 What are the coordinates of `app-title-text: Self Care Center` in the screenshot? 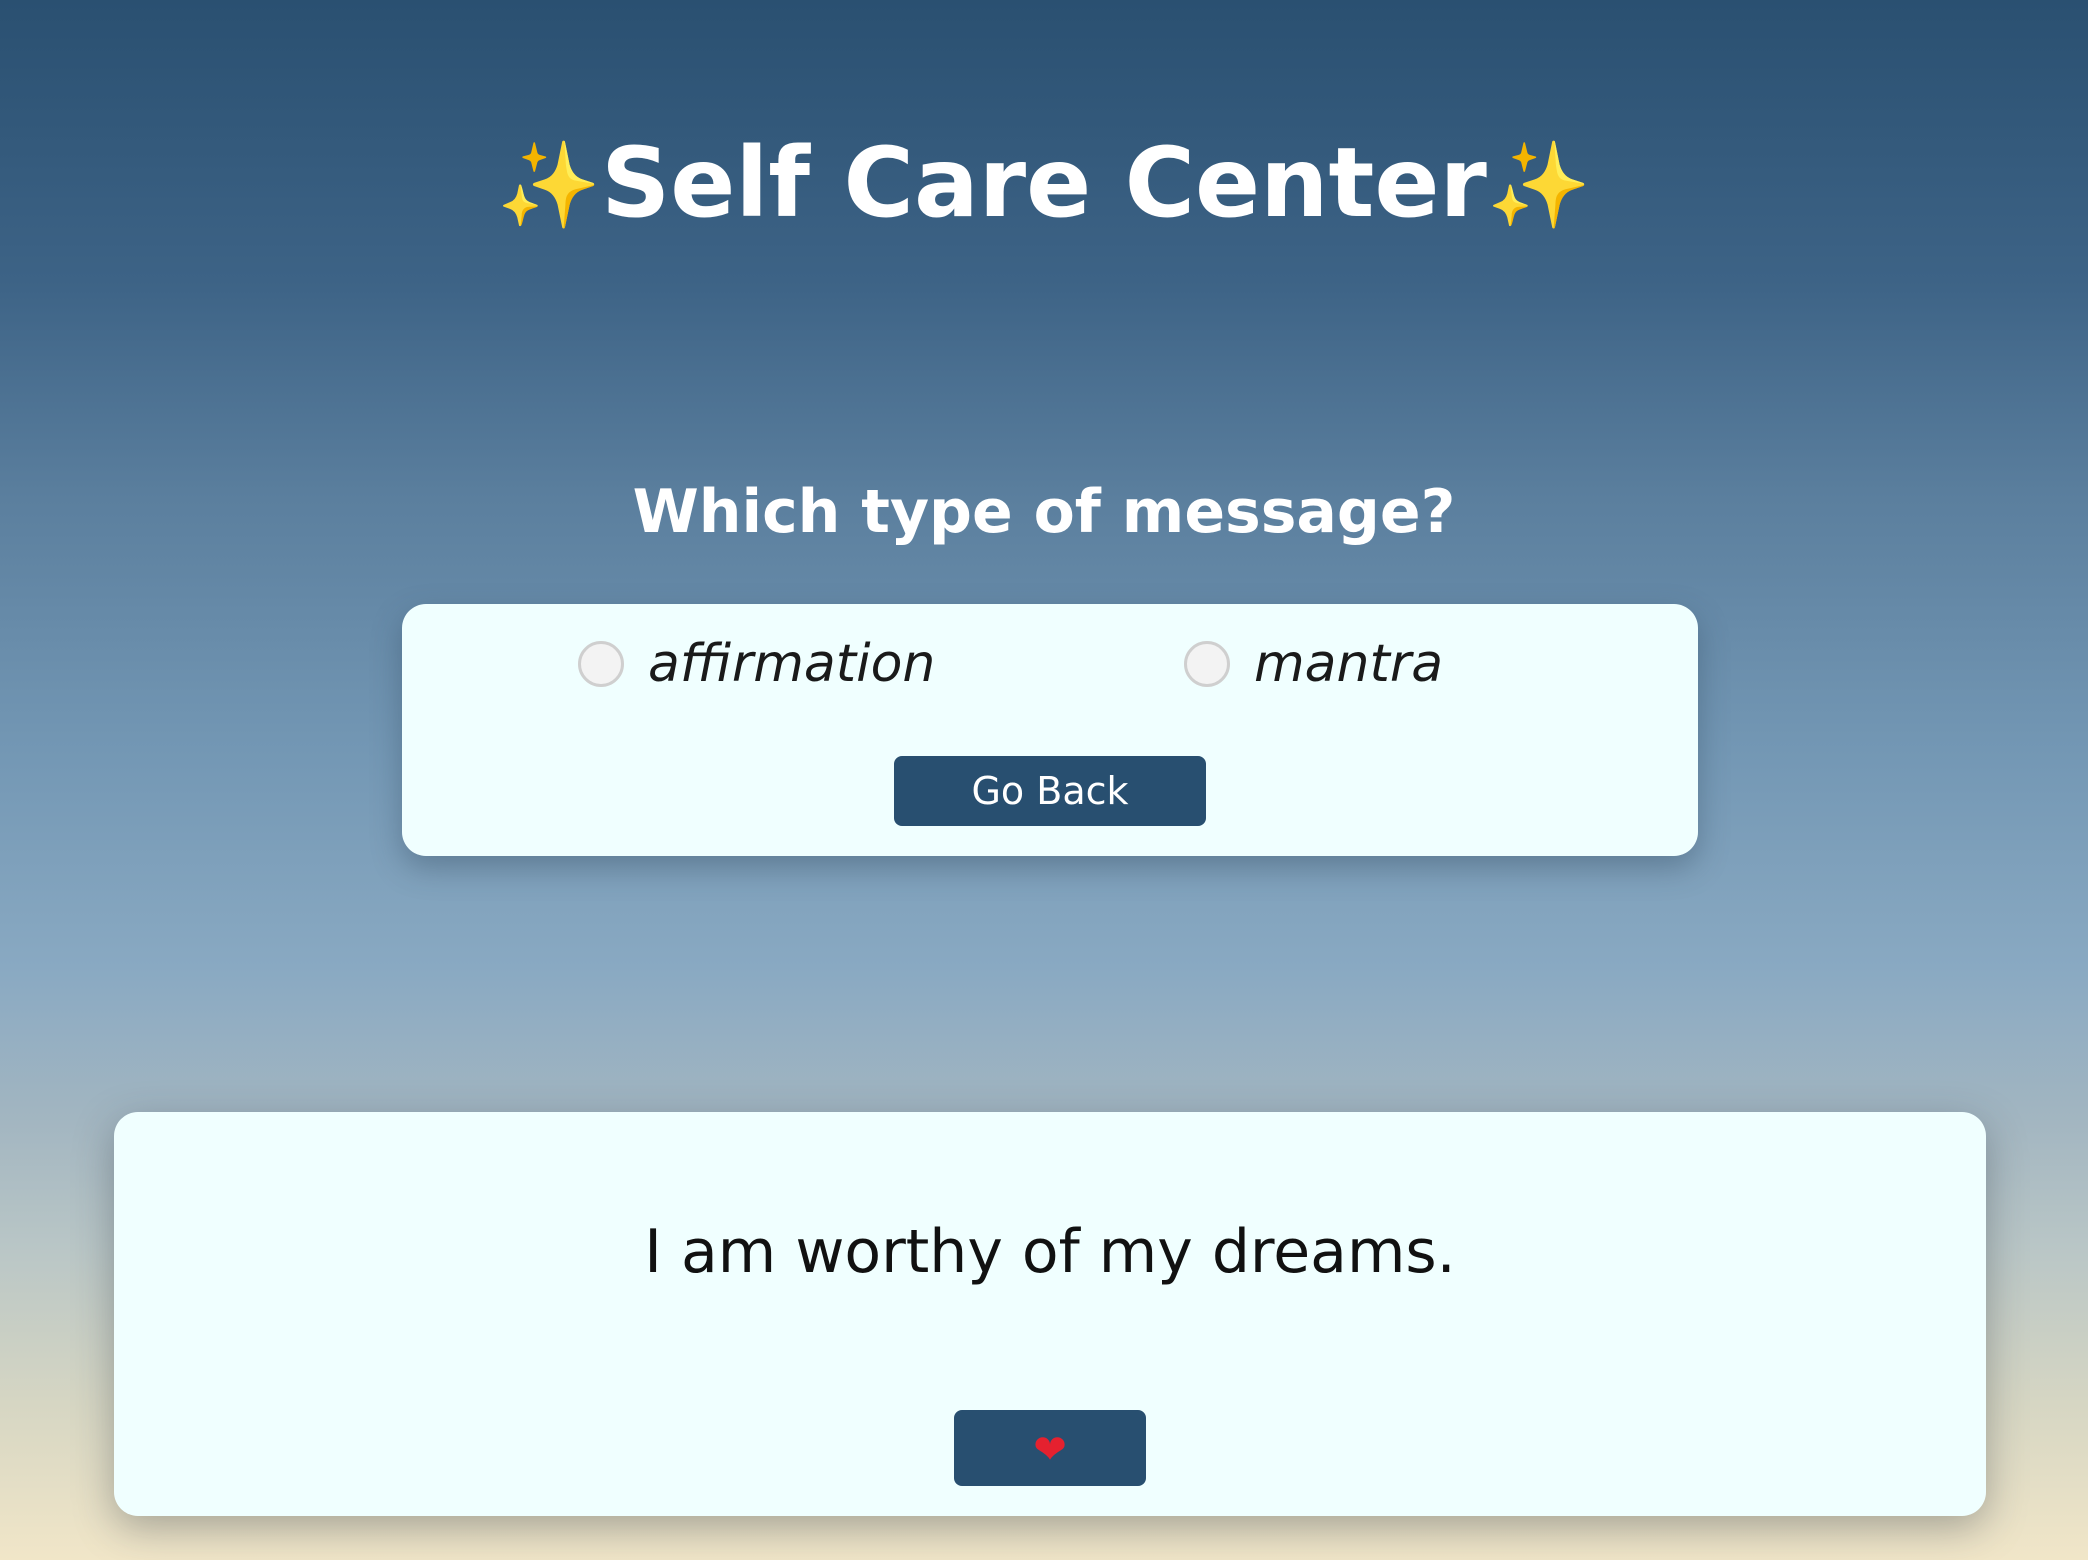 It's located at (1044, 183).